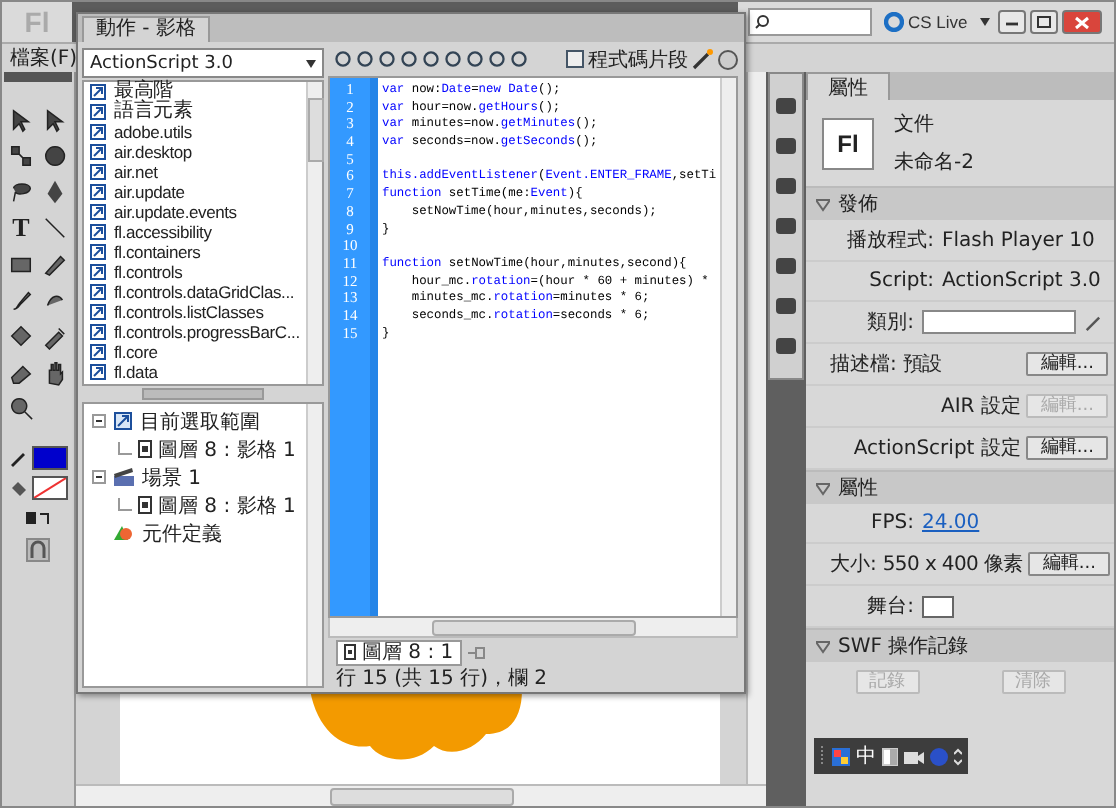 This screenshot has height=808, width=1116. Describe the element at coordinates (21, 192) in the screenshot. I see `lasso-icon` at that location.